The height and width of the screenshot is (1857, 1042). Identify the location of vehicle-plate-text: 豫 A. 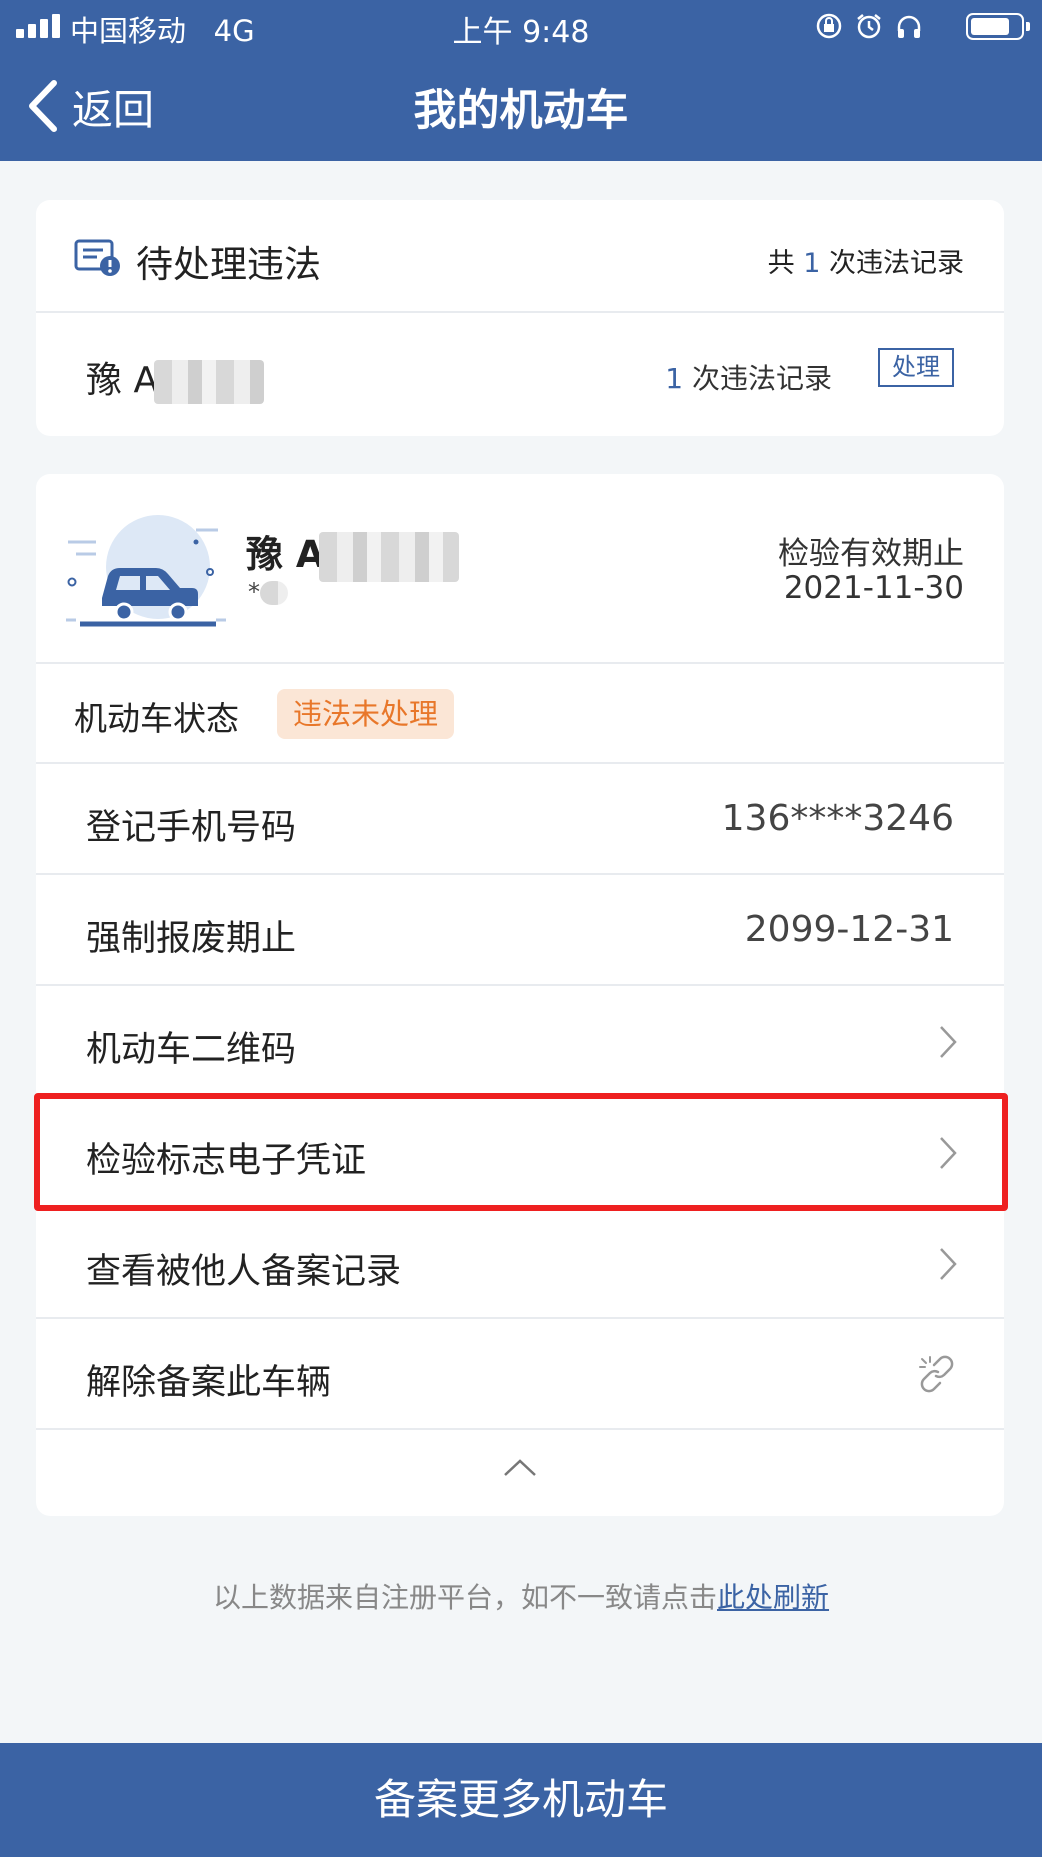
(285, 554).